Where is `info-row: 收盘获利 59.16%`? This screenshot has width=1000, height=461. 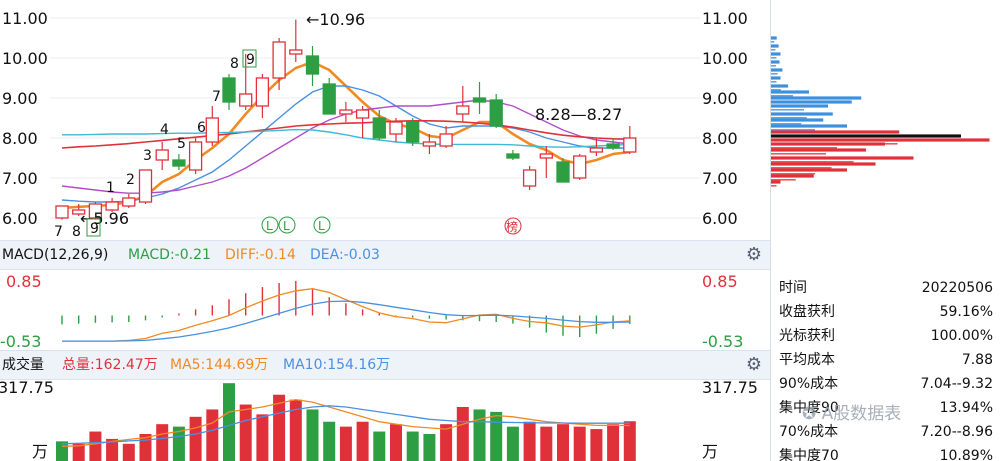
info-row: 收盘获利 59.16% is located at coordinates (888, 312).